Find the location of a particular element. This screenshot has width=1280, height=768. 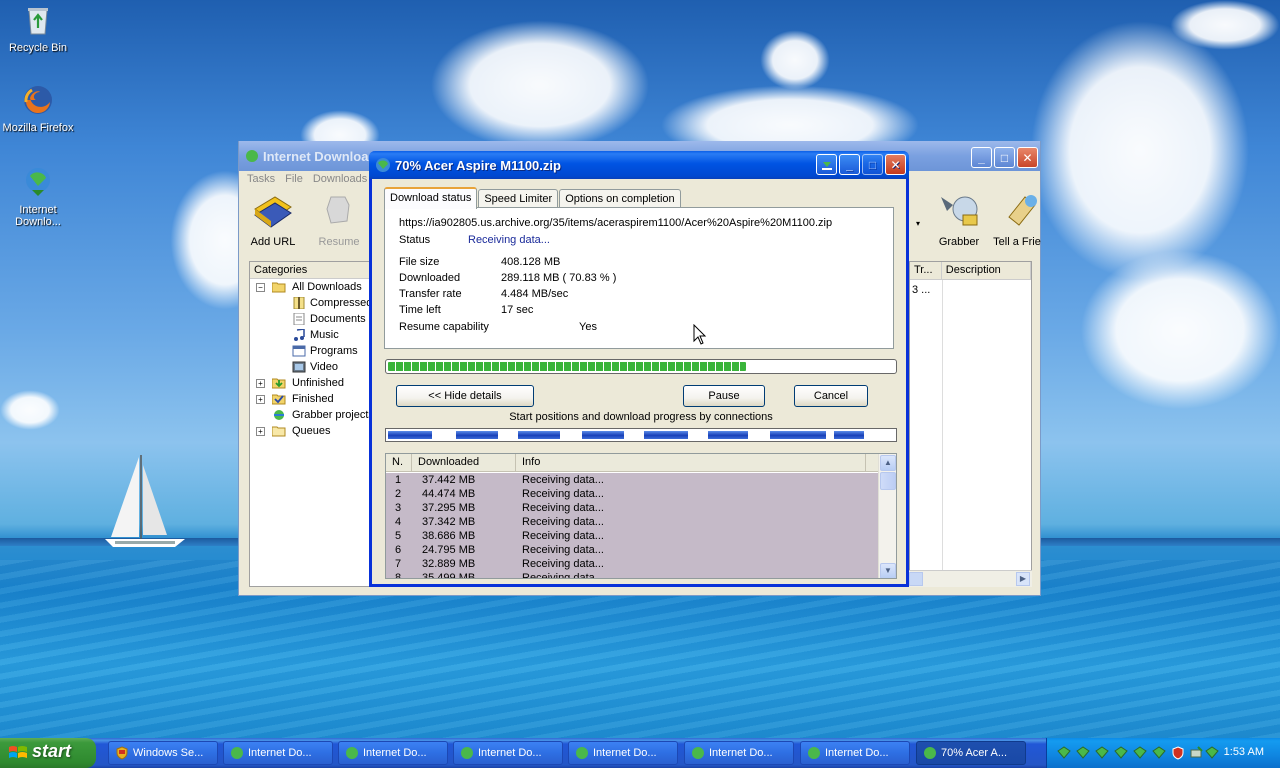

conn-downloaded: 37.342 MB is located at coordinates (449, 522).